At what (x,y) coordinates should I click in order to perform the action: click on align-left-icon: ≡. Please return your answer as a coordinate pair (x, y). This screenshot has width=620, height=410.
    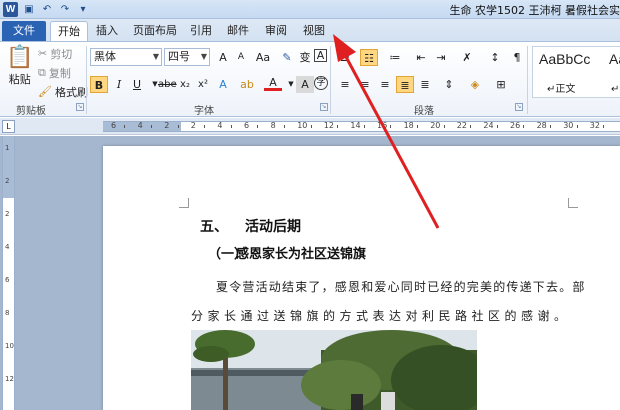
    Looking at the image, I should click on (345, 84).